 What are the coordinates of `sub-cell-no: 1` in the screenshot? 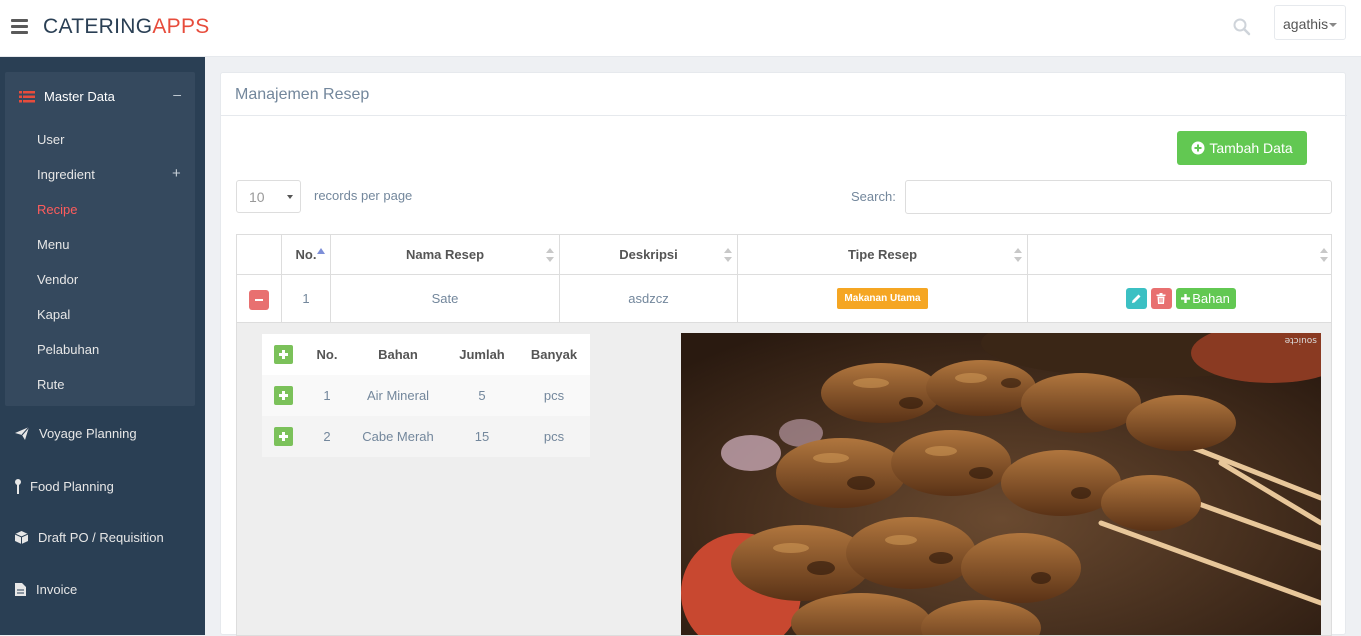 It's located at (327, 395).